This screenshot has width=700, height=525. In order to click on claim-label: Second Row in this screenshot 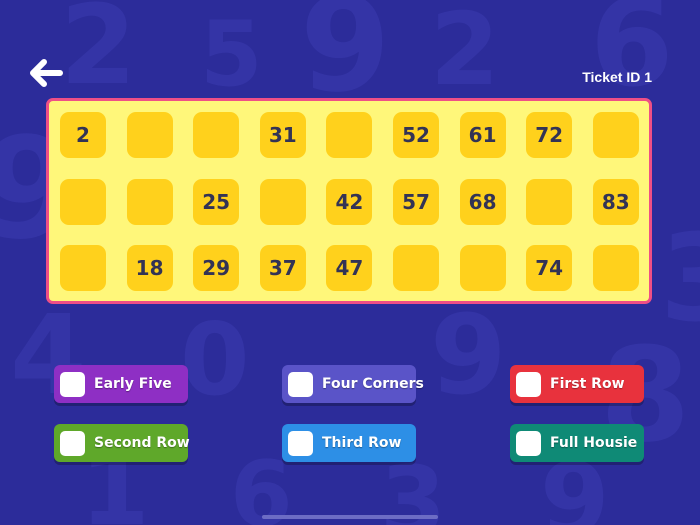, I will do `click(142, 443)`.